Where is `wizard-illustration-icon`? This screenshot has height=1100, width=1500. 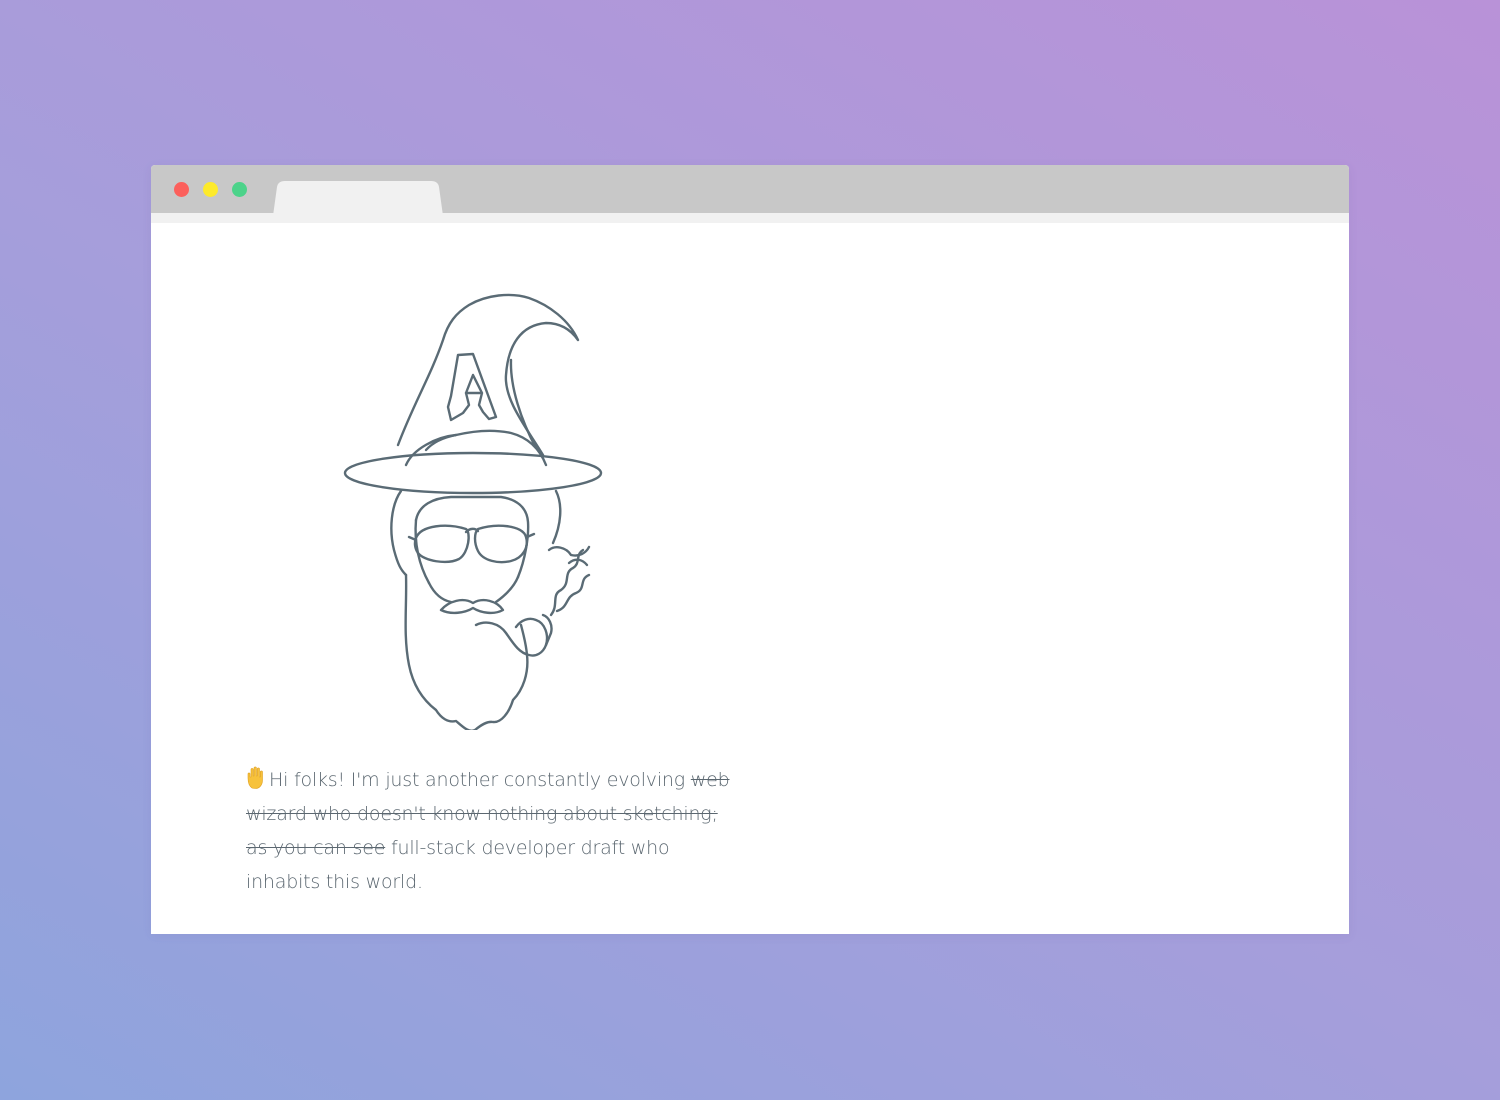 wizard-illustration-icon is located at coordinates (476, 511).